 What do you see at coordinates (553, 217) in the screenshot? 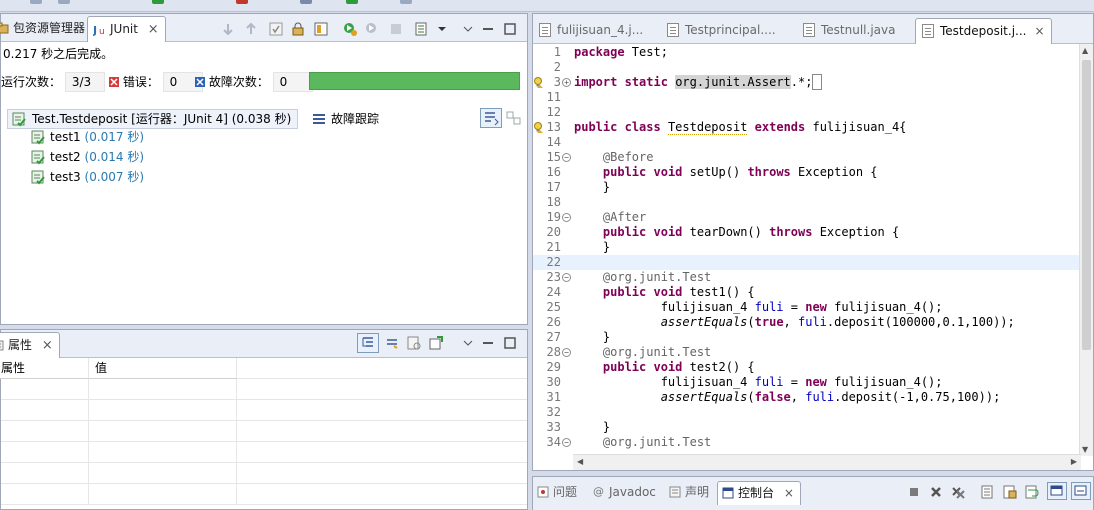
I see `line-number: 19` at bounding box center [553, 217].